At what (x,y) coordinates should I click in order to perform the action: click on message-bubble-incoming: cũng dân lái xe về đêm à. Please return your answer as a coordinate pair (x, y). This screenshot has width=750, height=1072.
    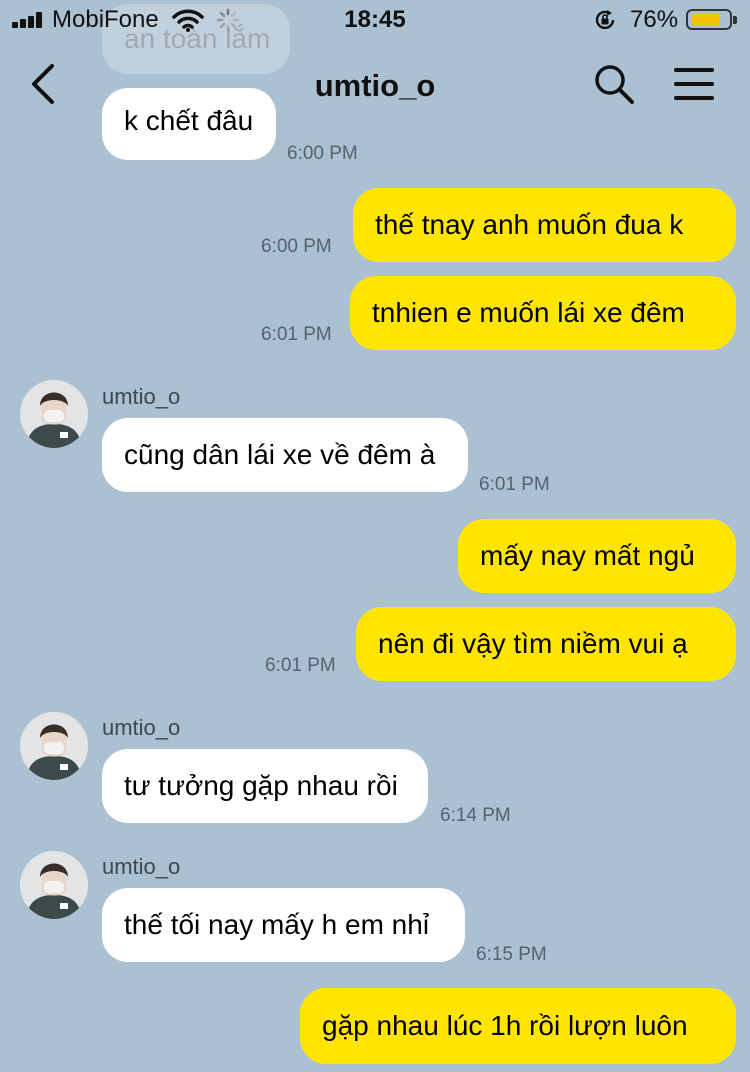
    Looking at the image, I should click on (285, 455).